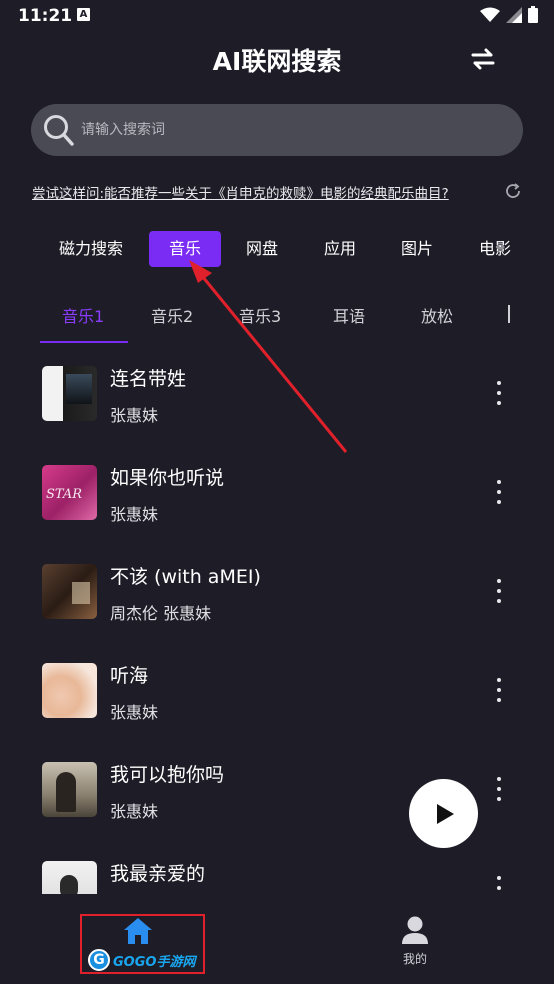  What do you see at coordinates (490, 14) in the screenshot?
I see `wifi-icon` at bounding box center [490, 14].